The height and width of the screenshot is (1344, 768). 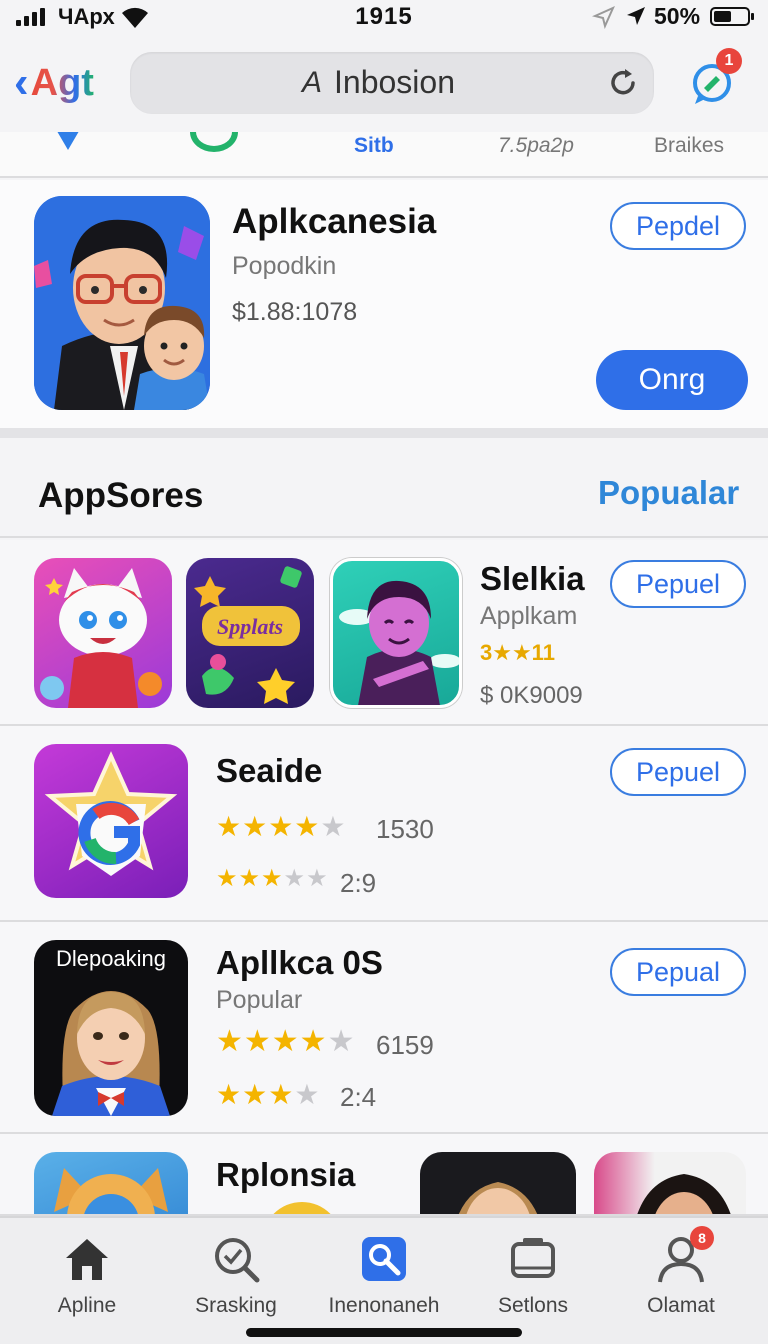 What do you see at coordinates (702, 1238) in the screenshot?
I see `profile-badge: 8` at bounding box center [702, 1238].